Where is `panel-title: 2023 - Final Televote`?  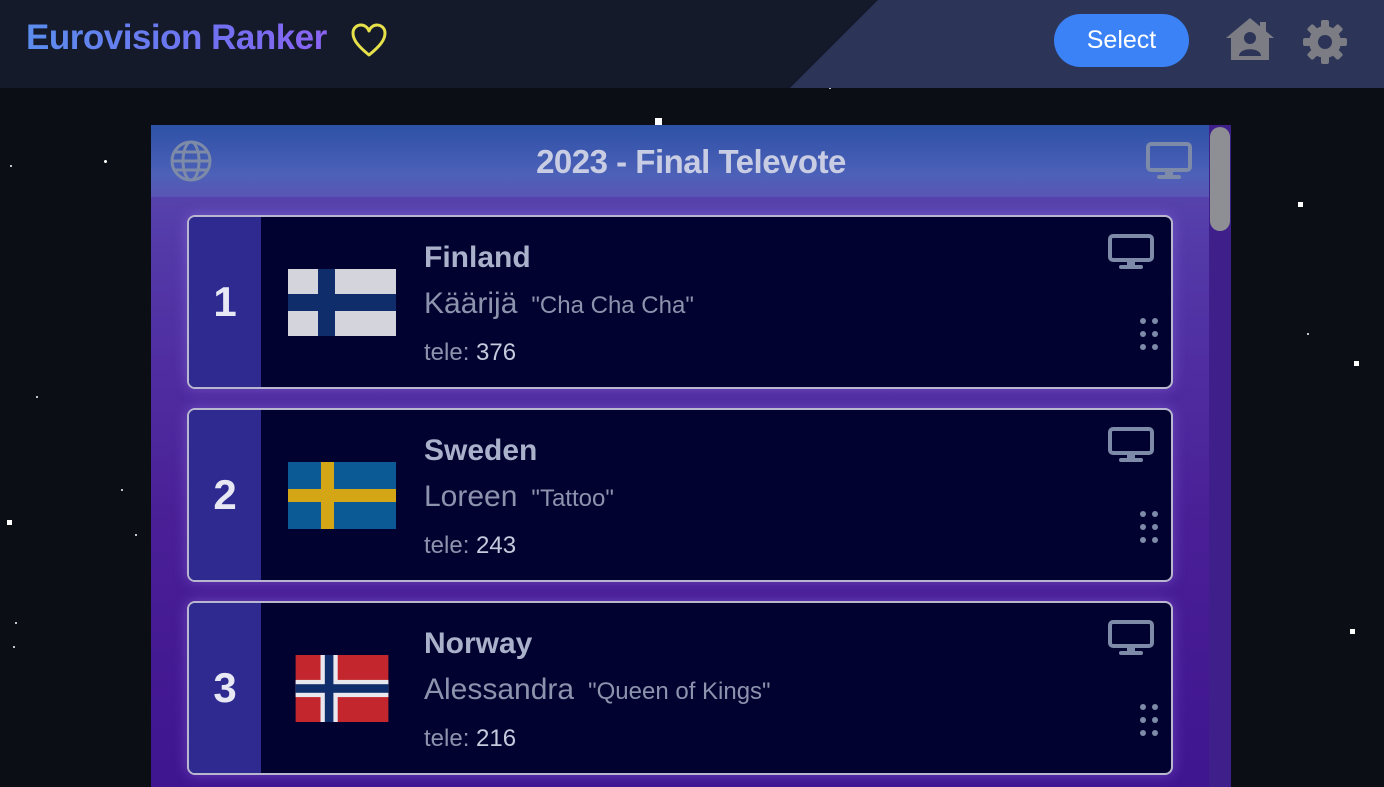
panel-title: 2023 - Final Televote is located at coordinates (691, 161).